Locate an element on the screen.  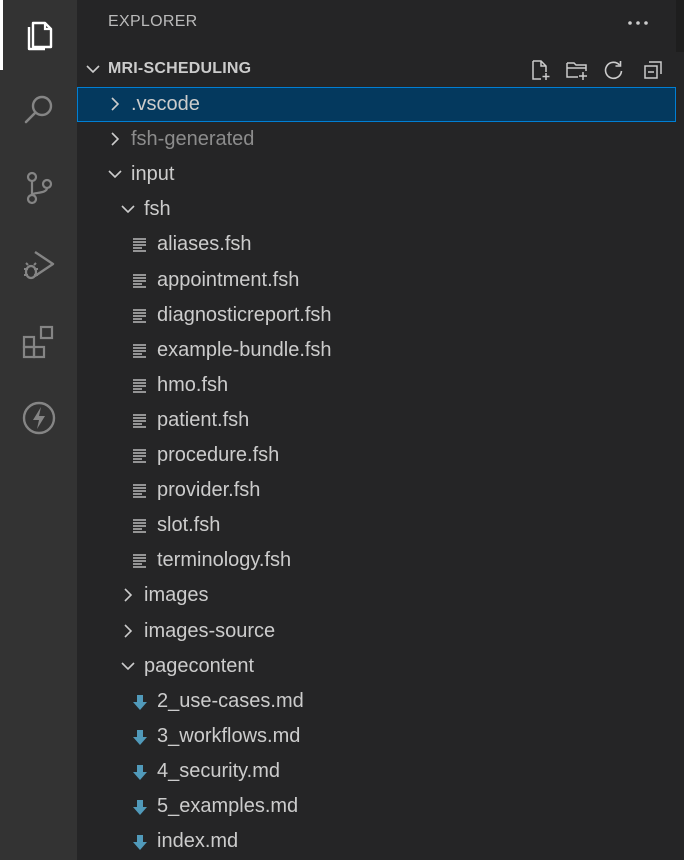
workspace-section-header: MRI-SCHEDULING is located at coordinates (376, 69).